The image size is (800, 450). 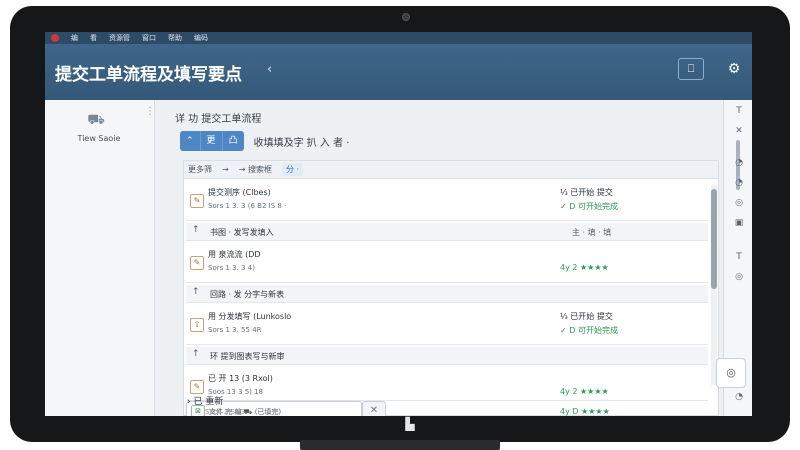 What do you see at coordinates (398, 72) in the screenshot?
I see `page-header: 提交工单流程及填写要点 ‹ ⎕ ⚙` at bounding box center [398, 72].